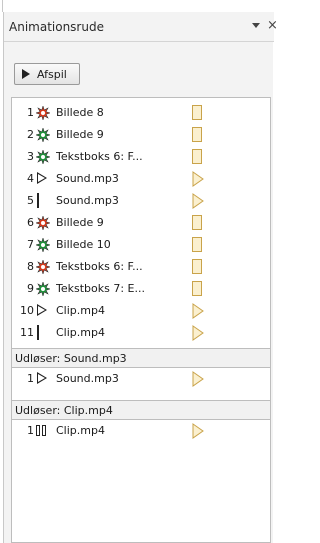 The height and width of the screenshot is (543, 320). Describe the element at coordinates (30, 134) in the screenshot. I see `item-number: 2` at that location.